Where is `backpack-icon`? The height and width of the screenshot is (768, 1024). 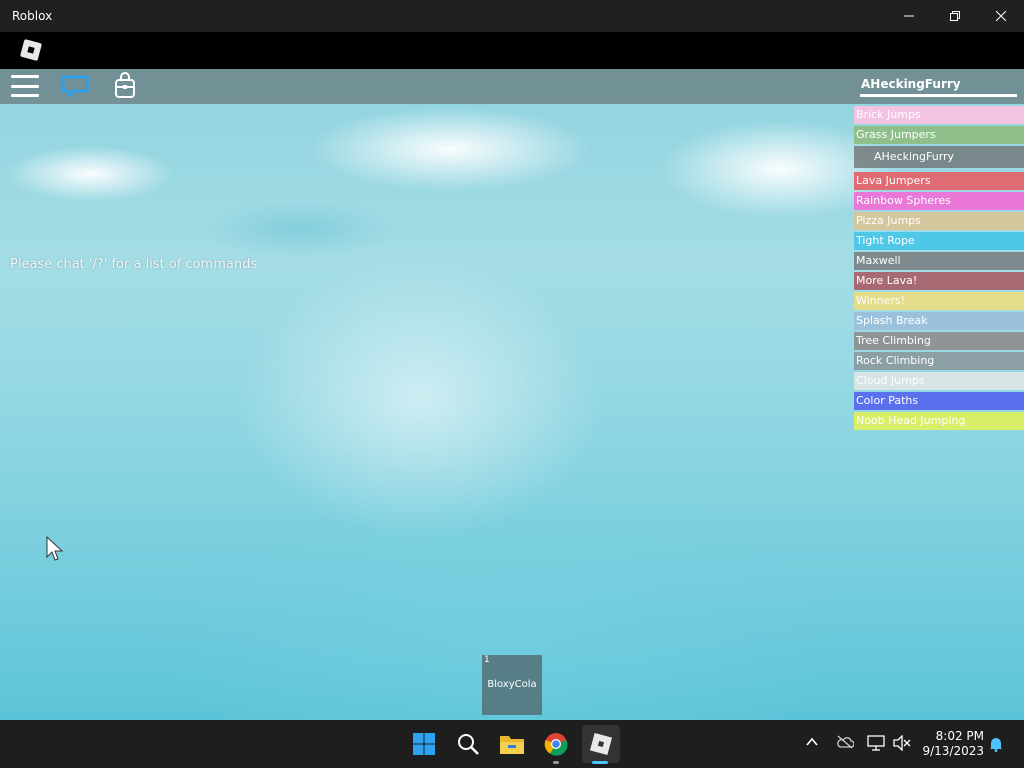
backpack-icon is located at coordinates (125, 88).